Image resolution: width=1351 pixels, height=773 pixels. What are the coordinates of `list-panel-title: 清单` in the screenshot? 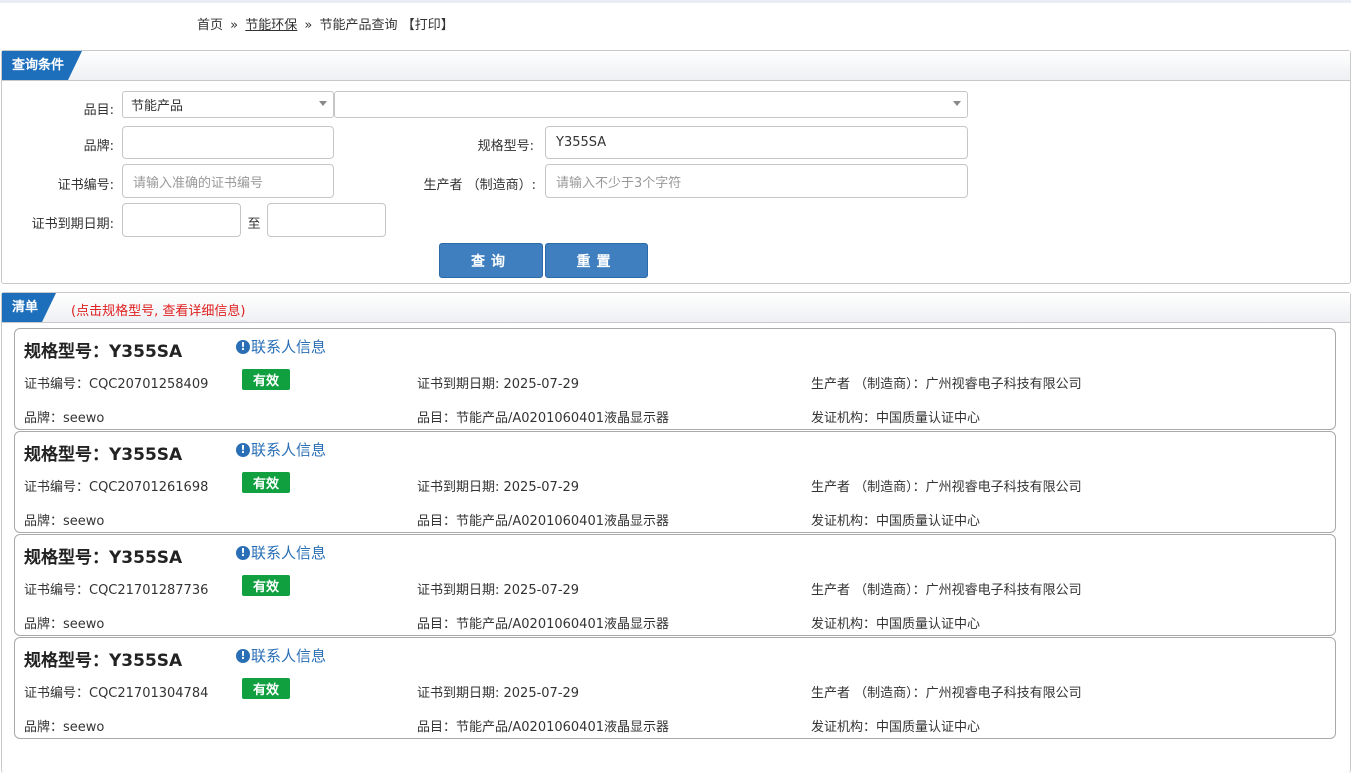 It's located at (29, 307).